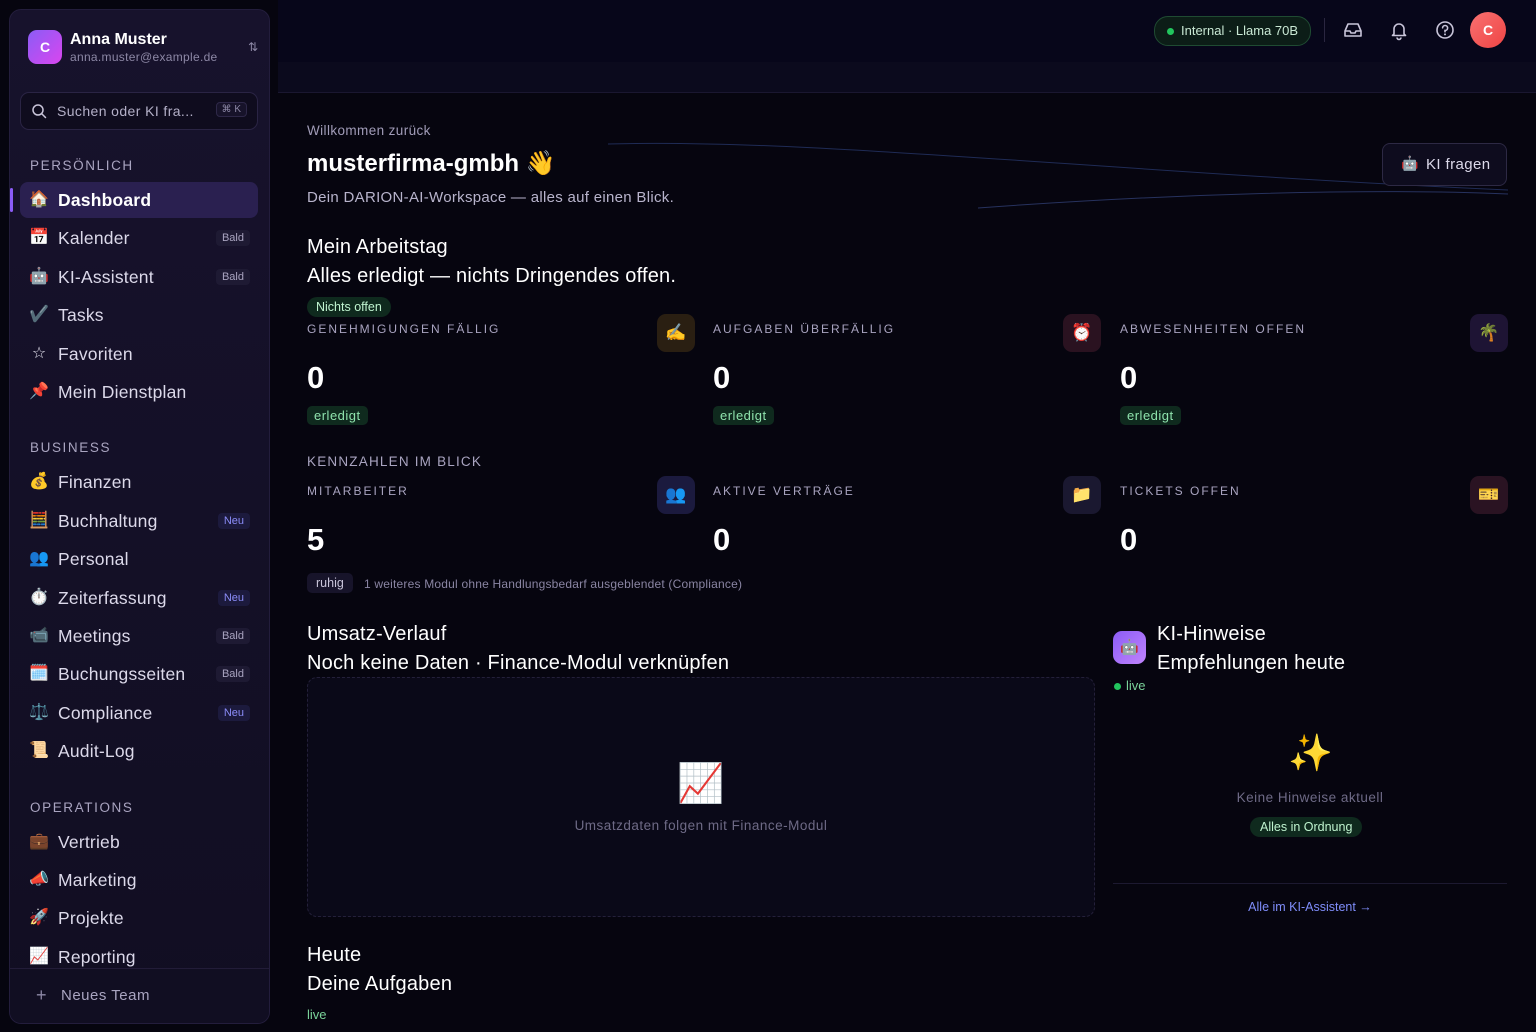 This screenshot has height=1032, width=1536. I want to click on sidebar-item-buchungsseiten: 🗓️ Buchungsseiten Bald, so click(139, 674).